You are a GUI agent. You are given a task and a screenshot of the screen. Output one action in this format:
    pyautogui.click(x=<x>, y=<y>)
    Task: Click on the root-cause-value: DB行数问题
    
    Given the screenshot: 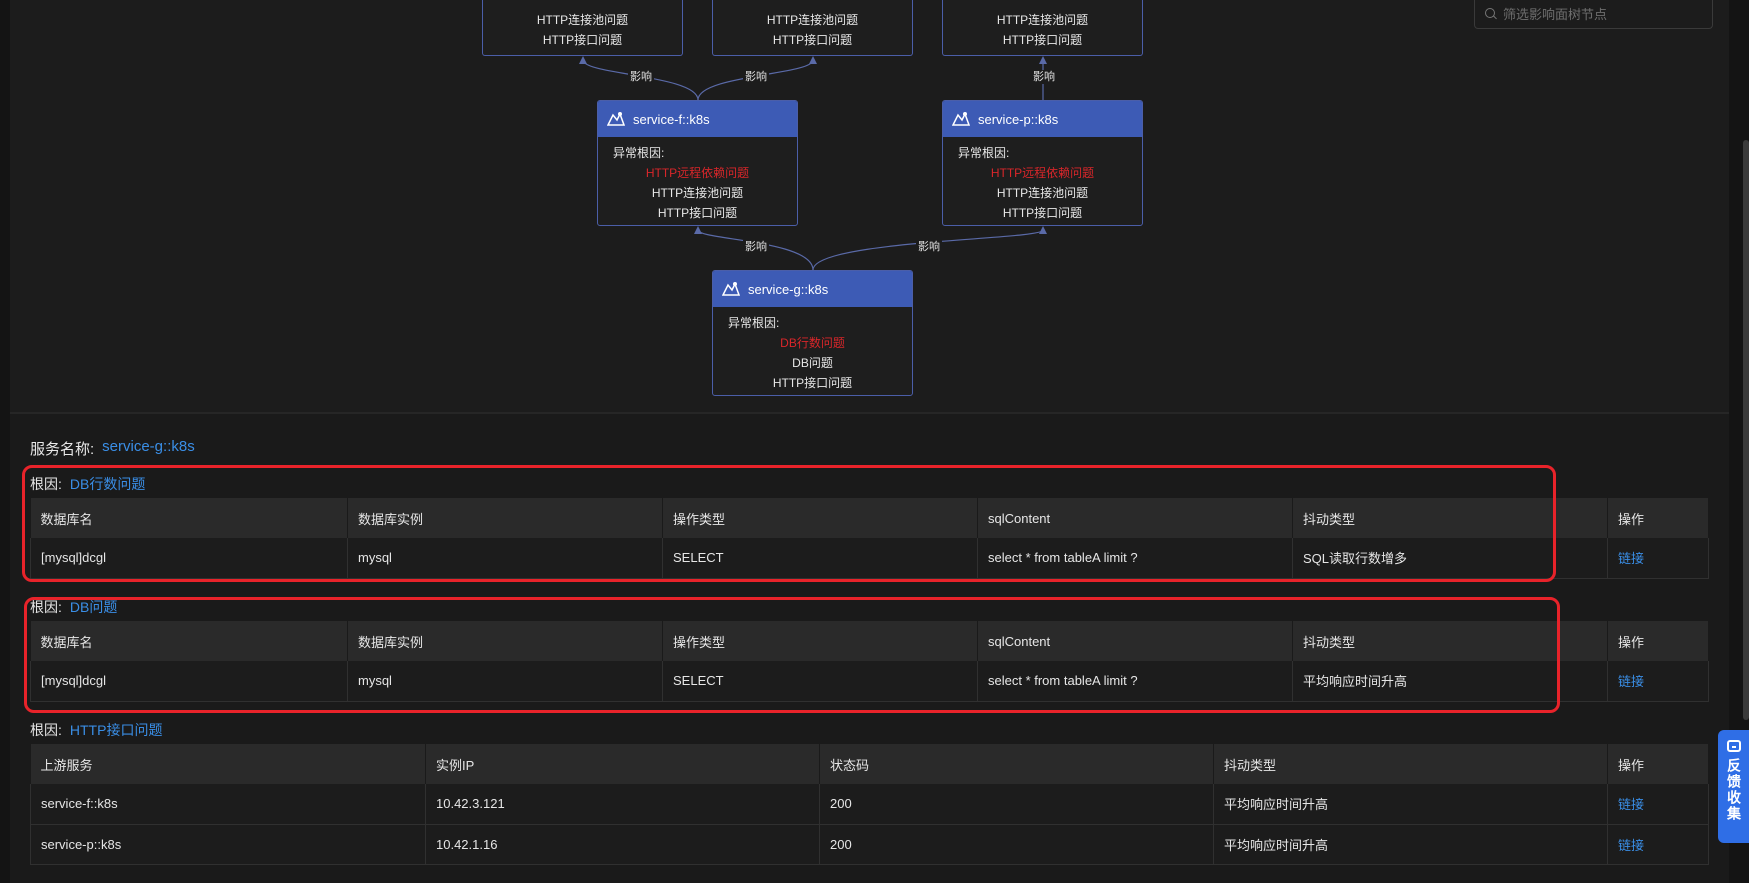 What is the action you would take?
    pyautogui.click(x=107, y=484)
    